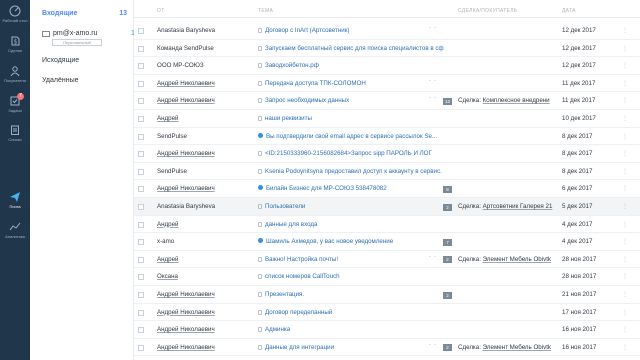 This screenshot has width=640, height=360. I want to click on nav-customers: Покупатели, so click(15, 74).